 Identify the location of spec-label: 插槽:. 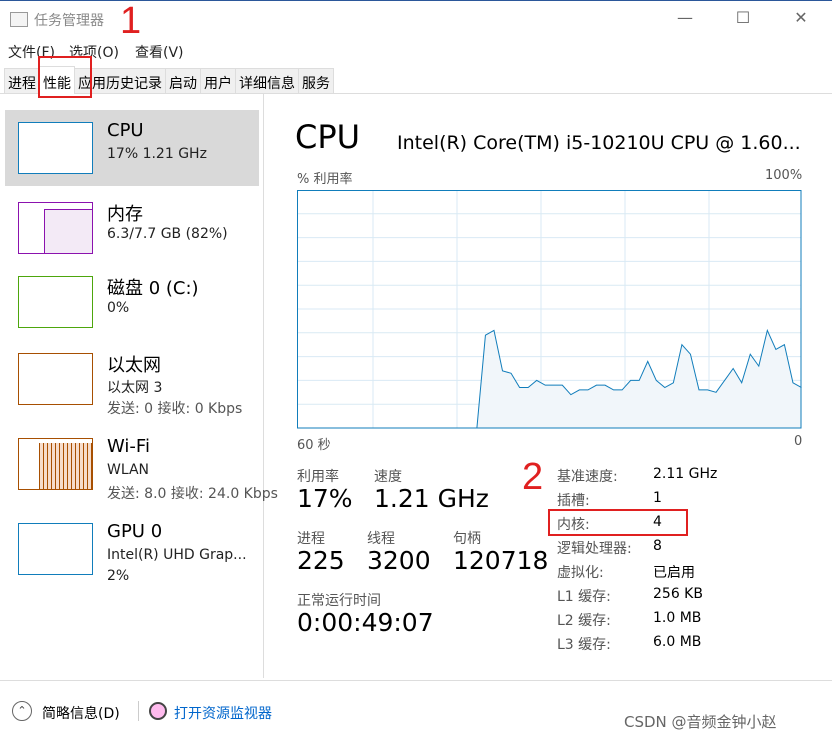
(573, 501).